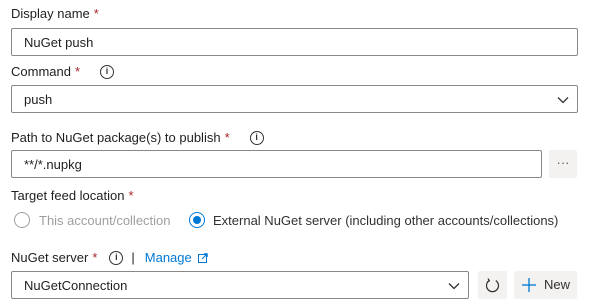 This screenshot has height=307, width=590. What do you see at coordinates (276, 164) in the screenshot?
I see `path-input: **/*.nupkg` at bounding box center [276, 164].